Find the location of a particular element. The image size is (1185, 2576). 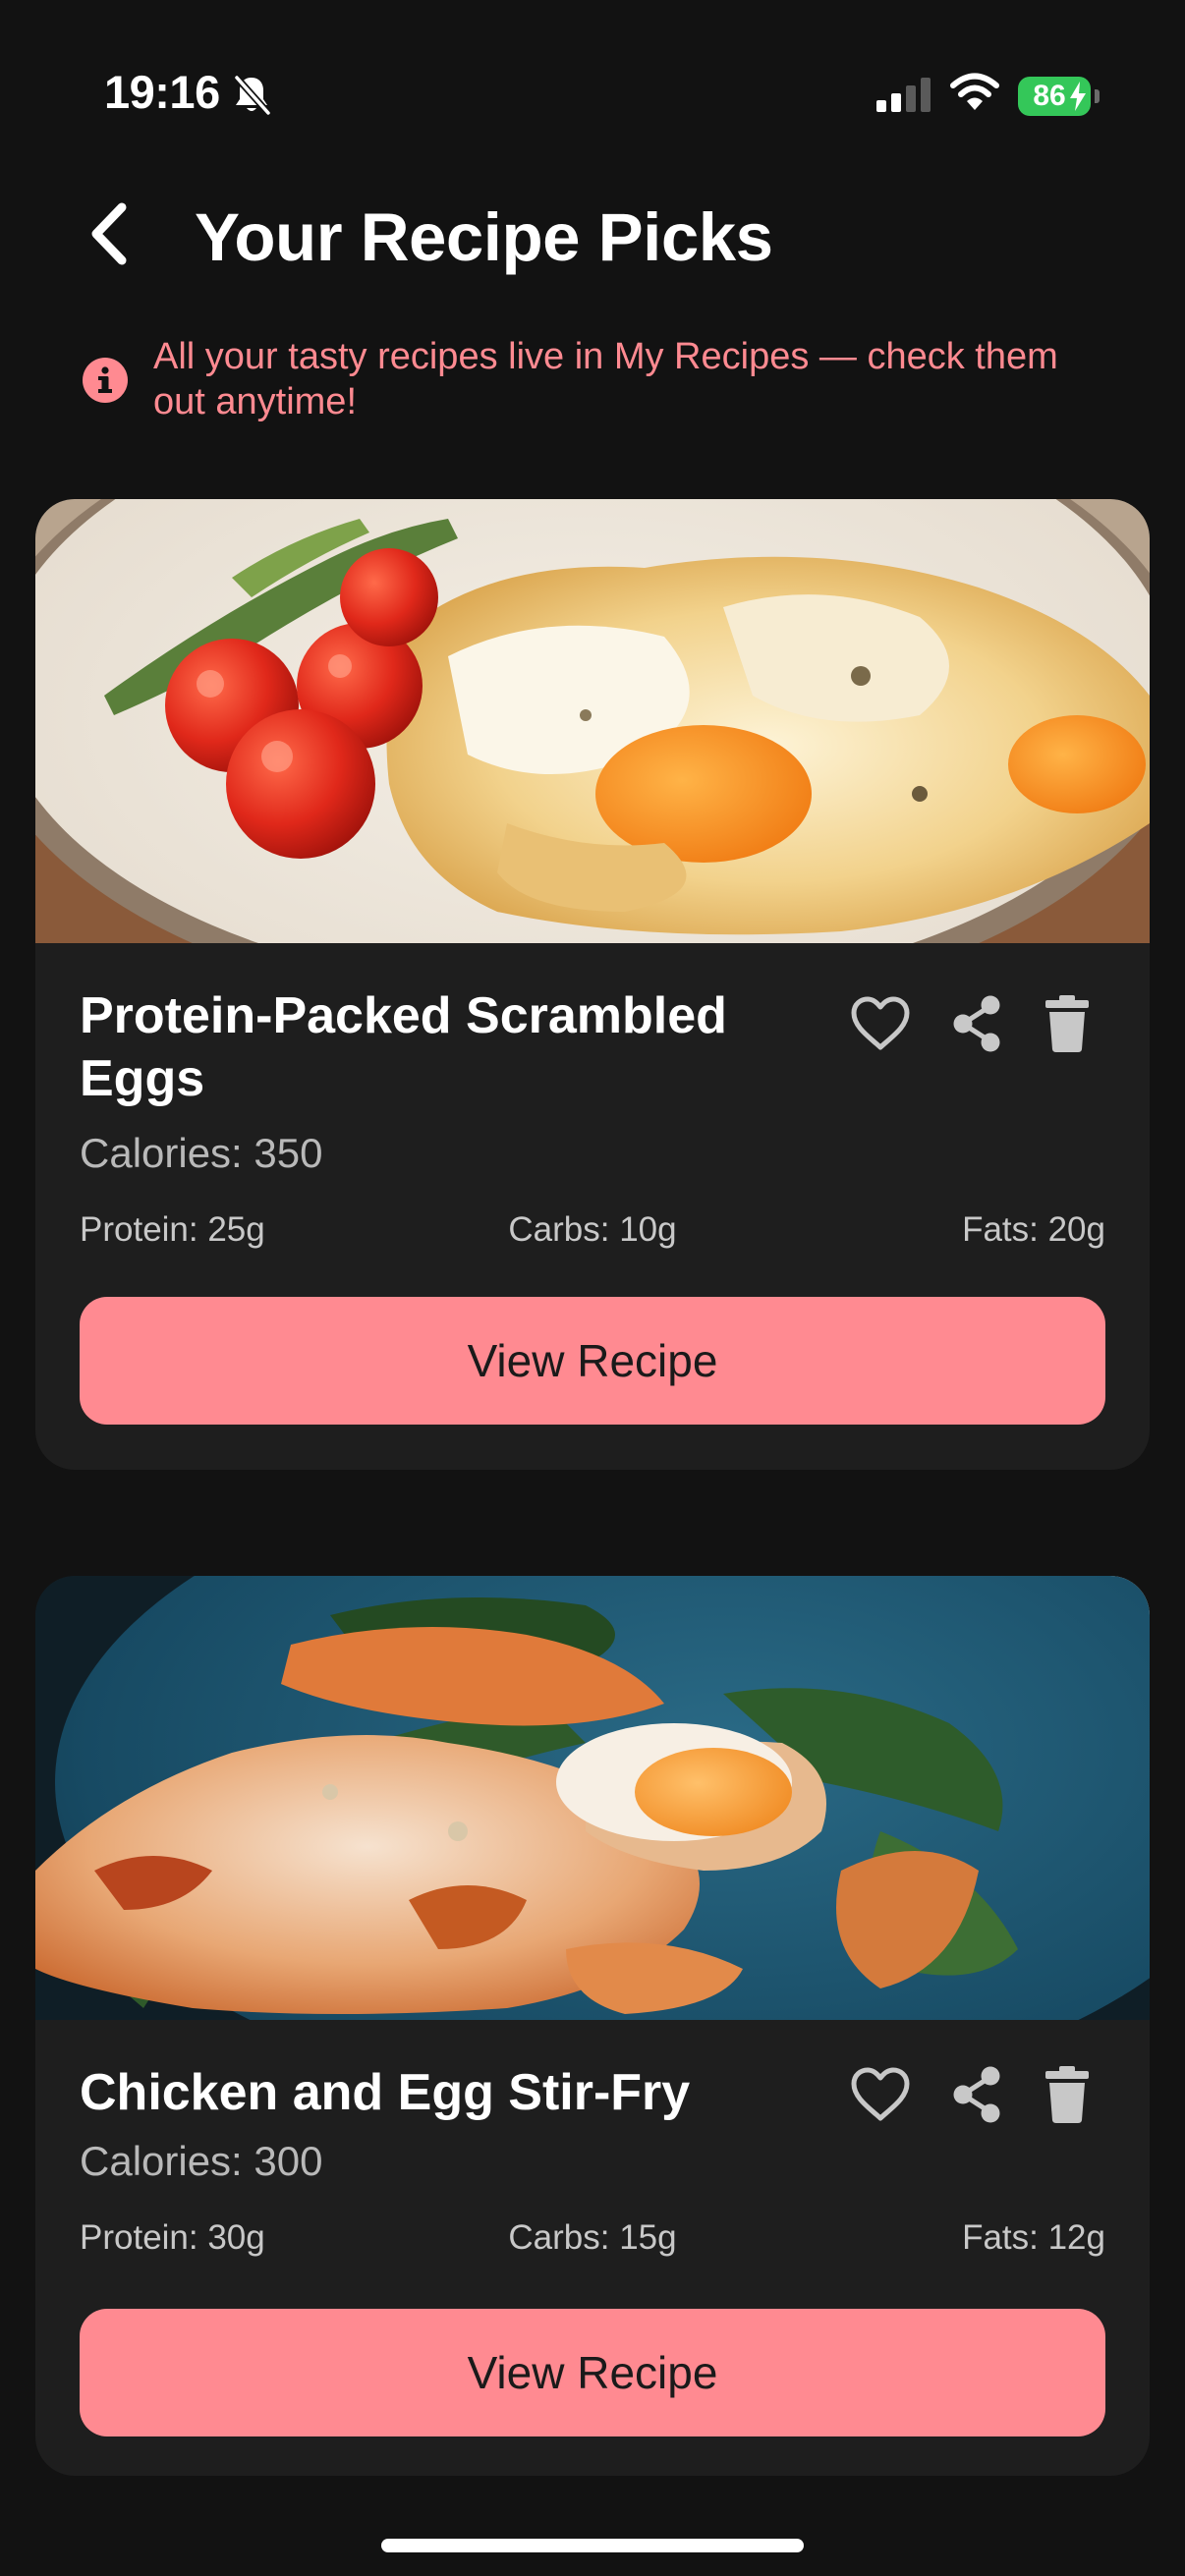

cellular-signal-icon is located at coordinates (904, 97).